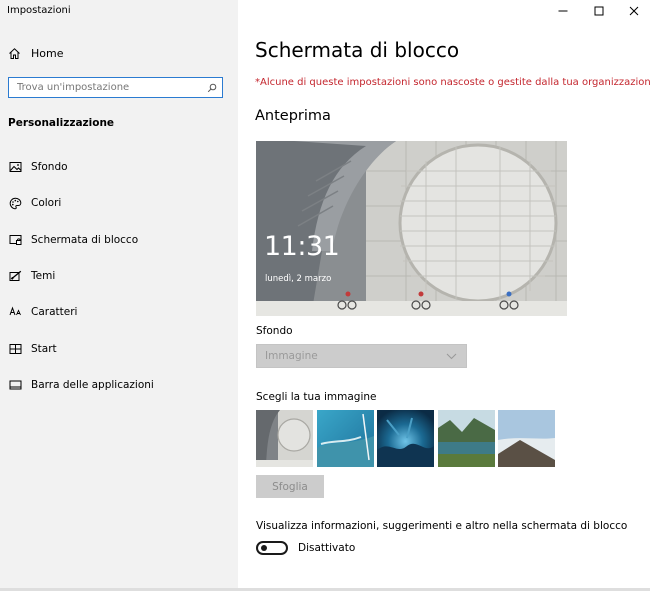 This screenshot has width=650, height=591. I want to click on section-title: Personalizzazione, so click(61, 123).